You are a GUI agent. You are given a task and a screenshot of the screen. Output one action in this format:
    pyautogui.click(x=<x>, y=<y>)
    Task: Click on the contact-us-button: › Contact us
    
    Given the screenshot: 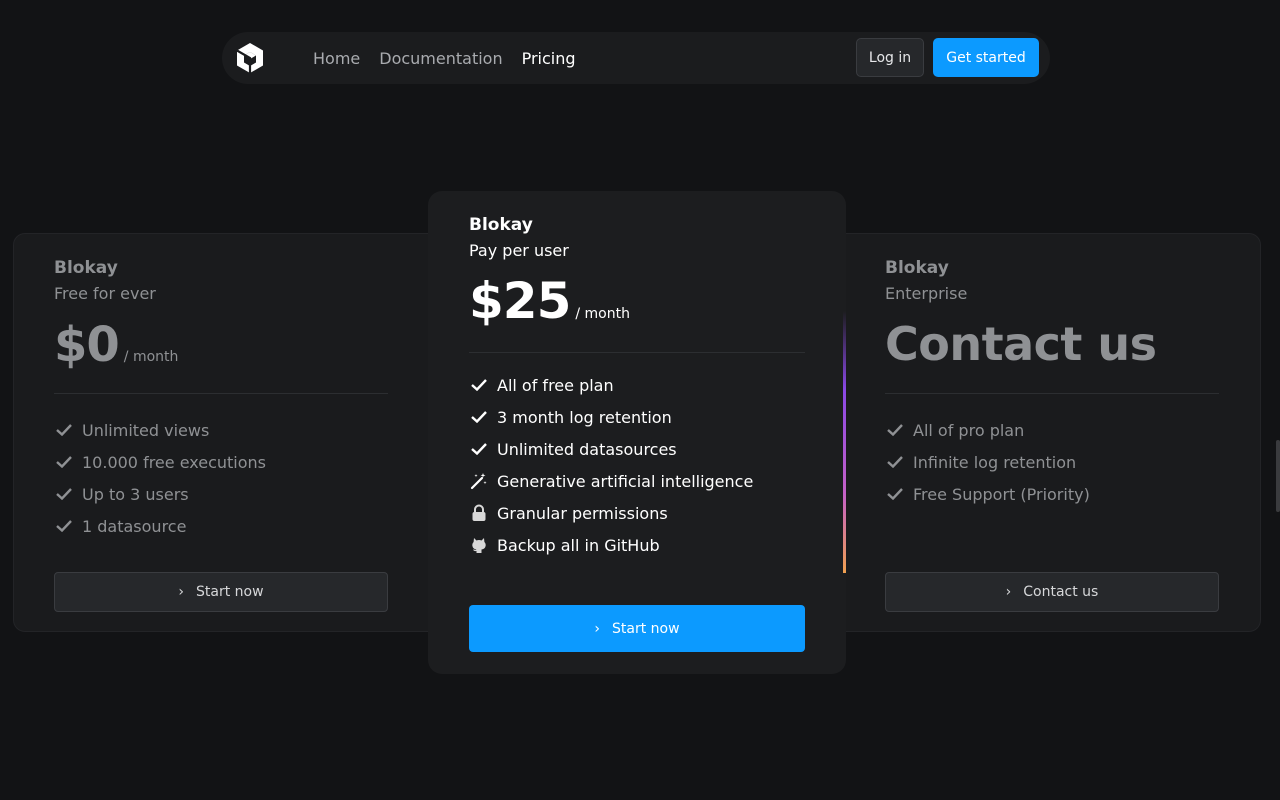 What is the action you would take?
    pyautogui.click(x=1052, y=592)
    